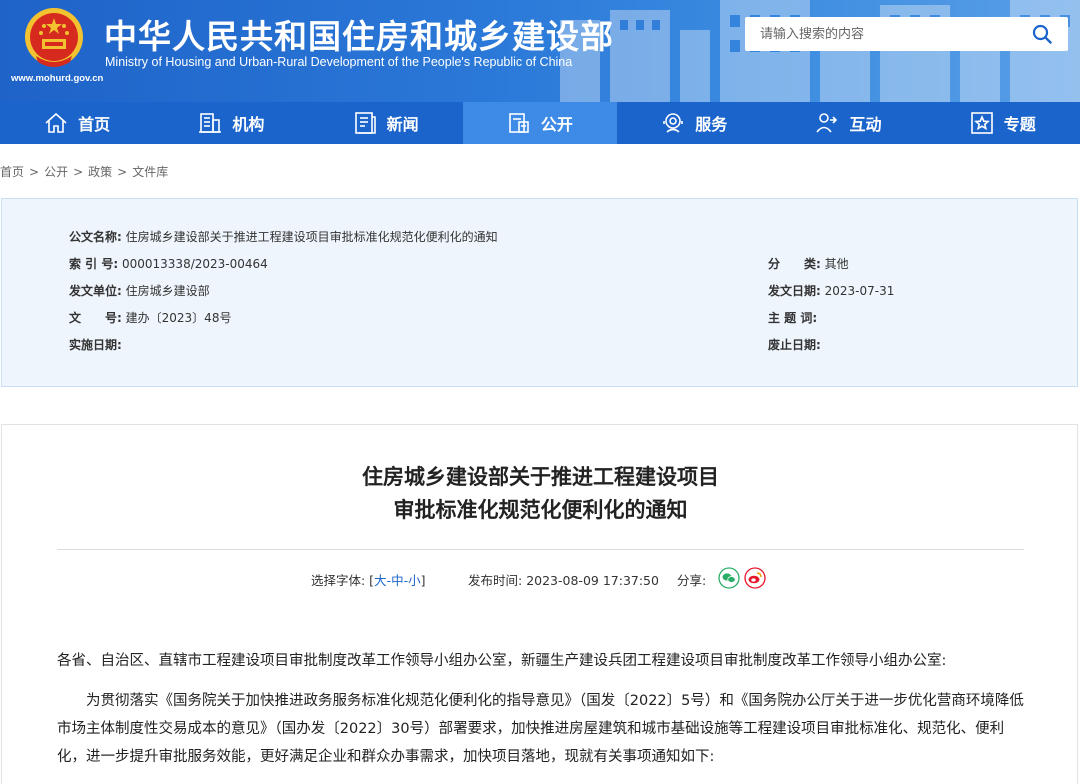 This screenshot has width=1080, height=784. Describe the element at coordinates (848, 123) in the screenshot. I see `nav-item-interaction: 互动` at that location.